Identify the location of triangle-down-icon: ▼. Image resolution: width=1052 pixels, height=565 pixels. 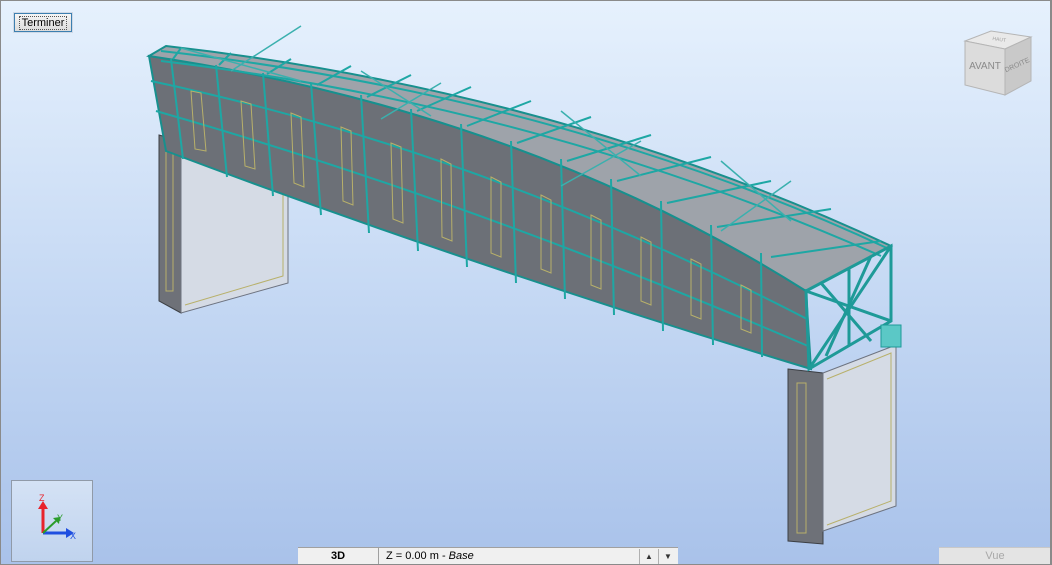
(668, 556).